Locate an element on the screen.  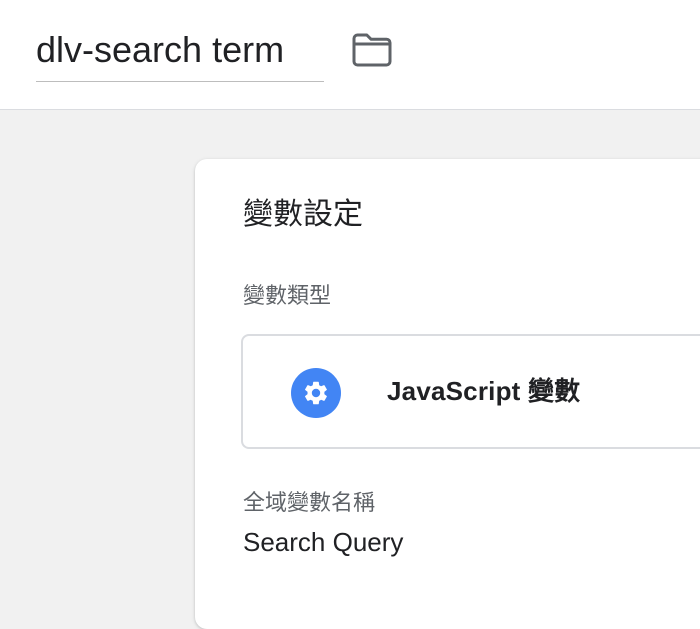
variable-type-selector: JavaScript 變數 is located at coordinates (470, 391).